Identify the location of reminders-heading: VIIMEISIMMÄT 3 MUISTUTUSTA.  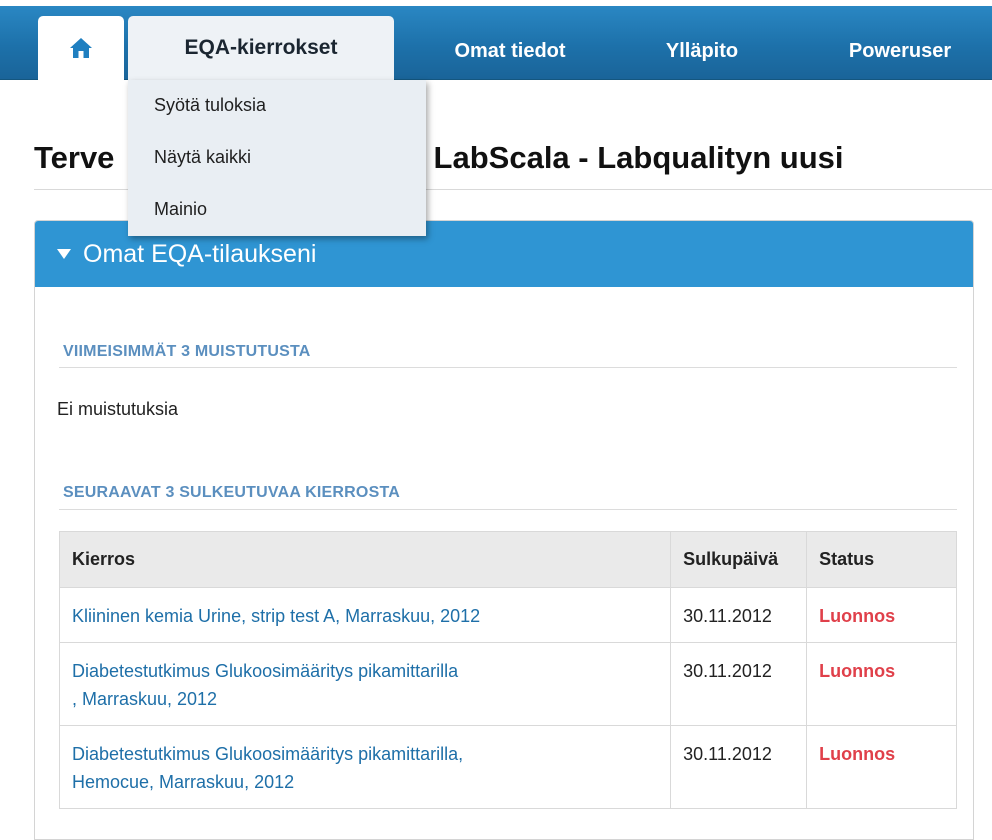
(187, 351).